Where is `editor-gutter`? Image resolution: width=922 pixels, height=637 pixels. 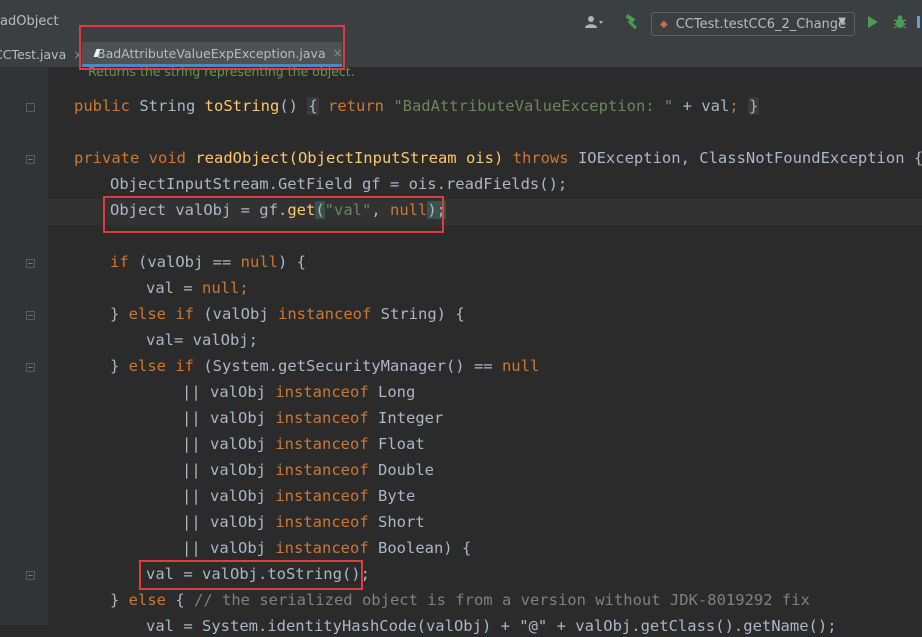
editor-gutter is located at coordinates (24, 346).